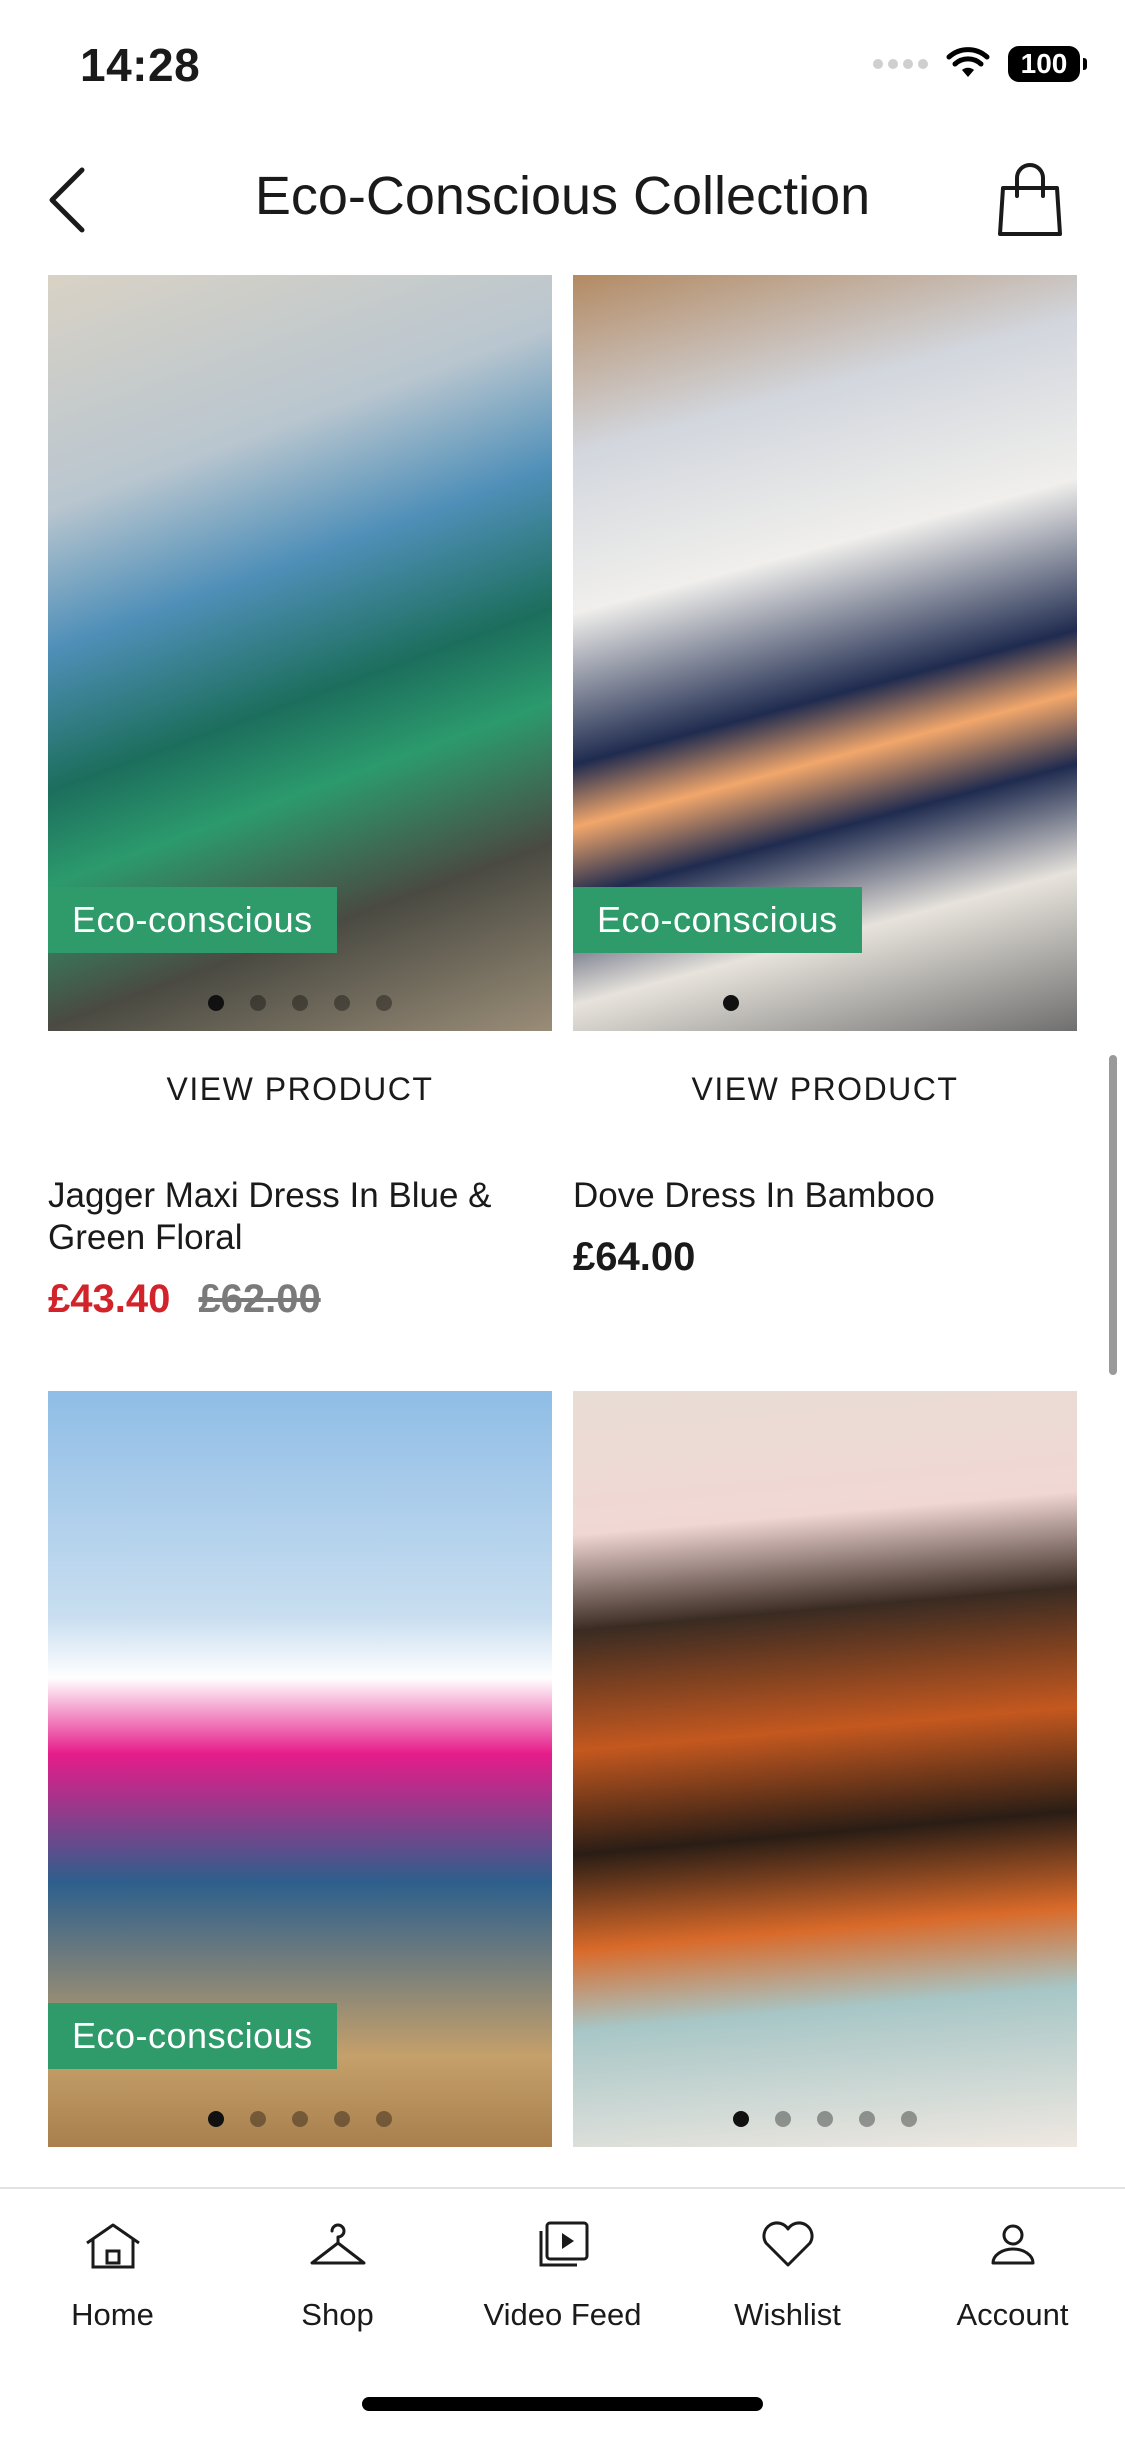  I want to click on tab-home: Home, so click(112, 2276).